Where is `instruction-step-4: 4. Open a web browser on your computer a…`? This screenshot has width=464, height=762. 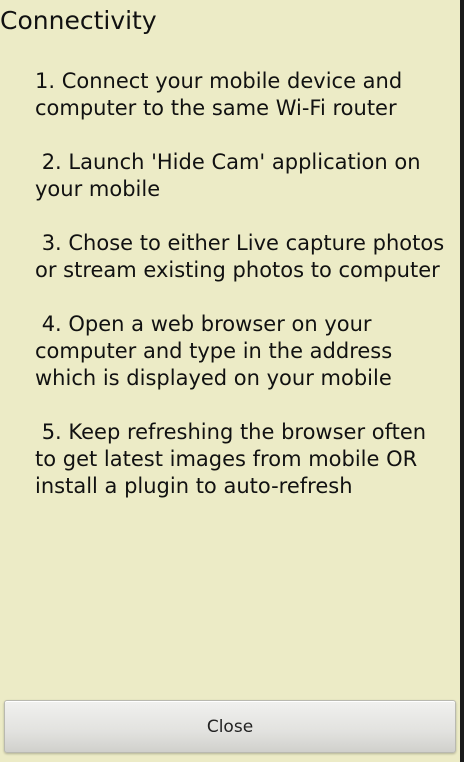
instruction-step-4: 4. Open a web browser on your computer a… is located at coordinates (217, 351).